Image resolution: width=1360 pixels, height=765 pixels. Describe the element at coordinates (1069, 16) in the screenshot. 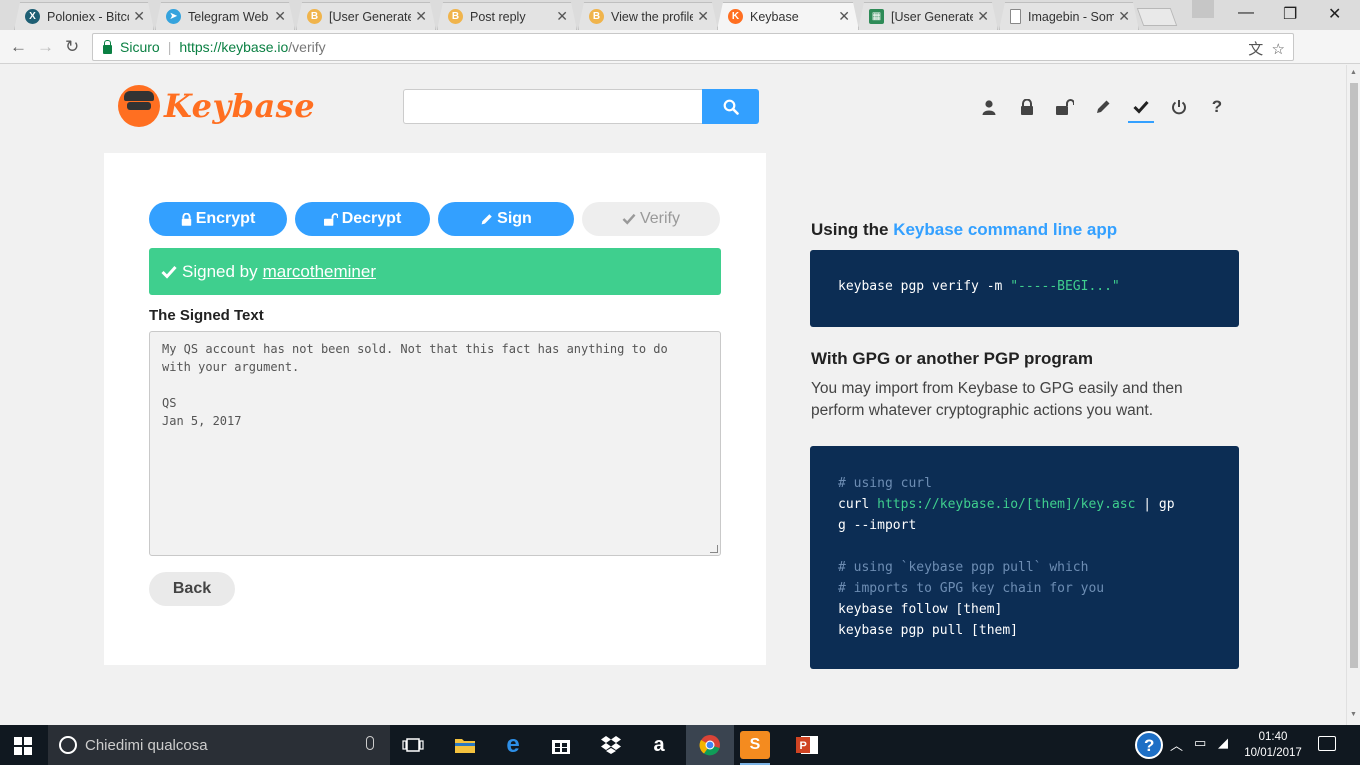

I see `tab-imagebin: Imagebin - Some ✕` at that location.